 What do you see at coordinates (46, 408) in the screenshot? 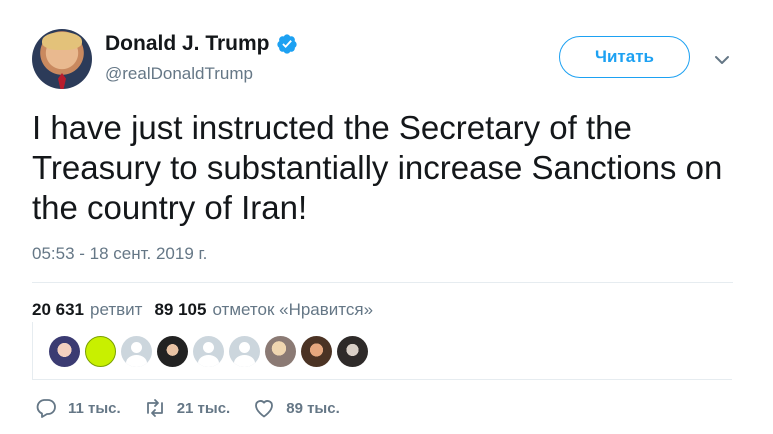
I see `reply-icon` at bounding box center [46, 408].